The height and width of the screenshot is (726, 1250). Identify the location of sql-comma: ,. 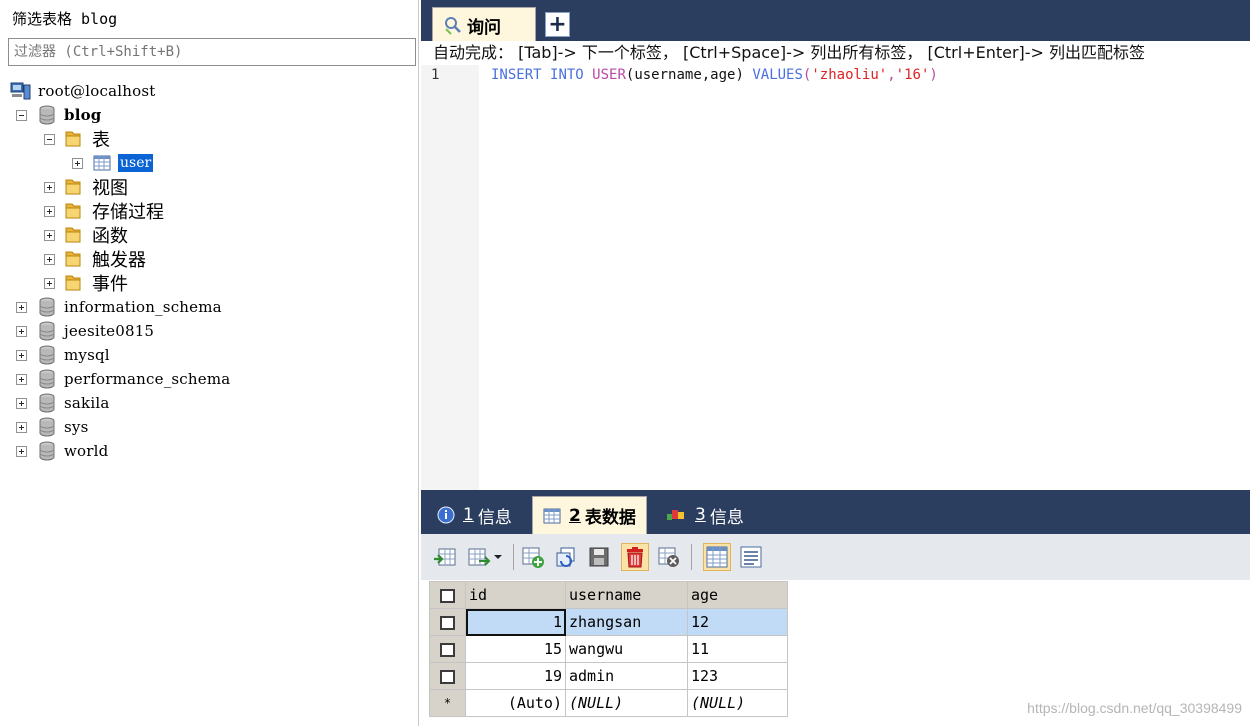
(891, 75).